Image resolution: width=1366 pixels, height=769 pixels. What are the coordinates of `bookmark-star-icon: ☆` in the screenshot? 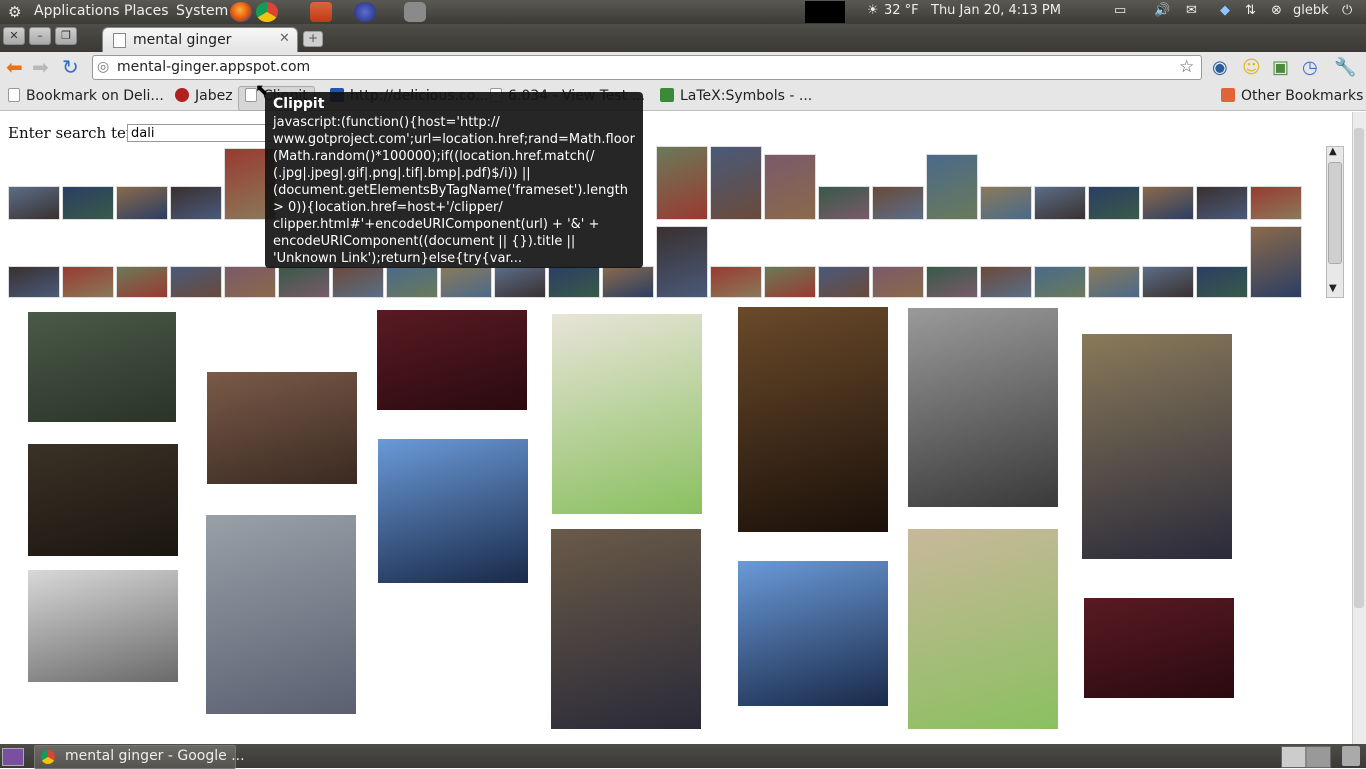 It's located at (1186, 67).